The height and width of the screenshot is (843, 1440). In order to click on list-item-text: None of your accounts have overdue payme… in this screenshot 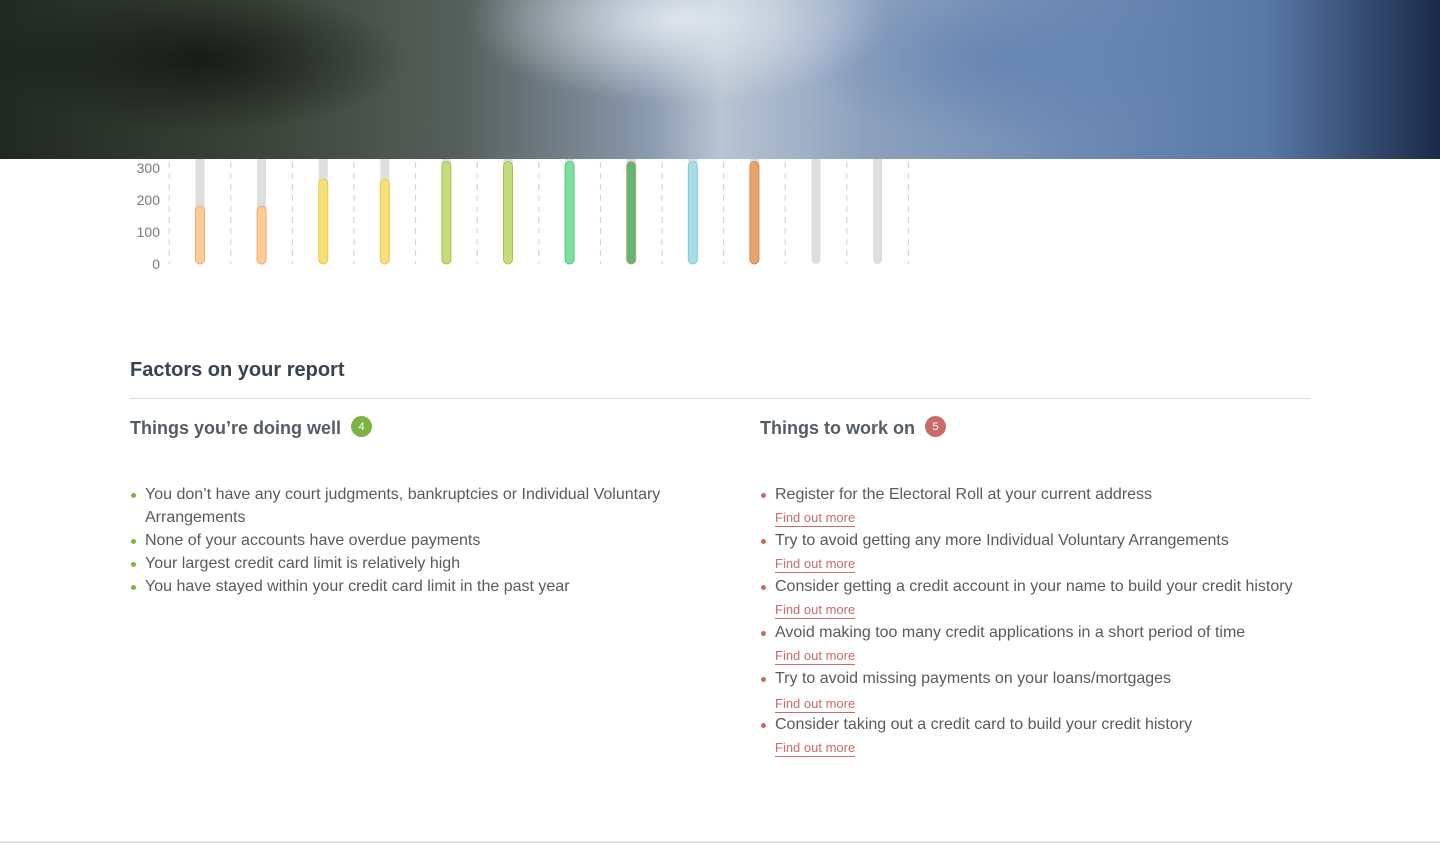, I will do `click(313, 540)`.